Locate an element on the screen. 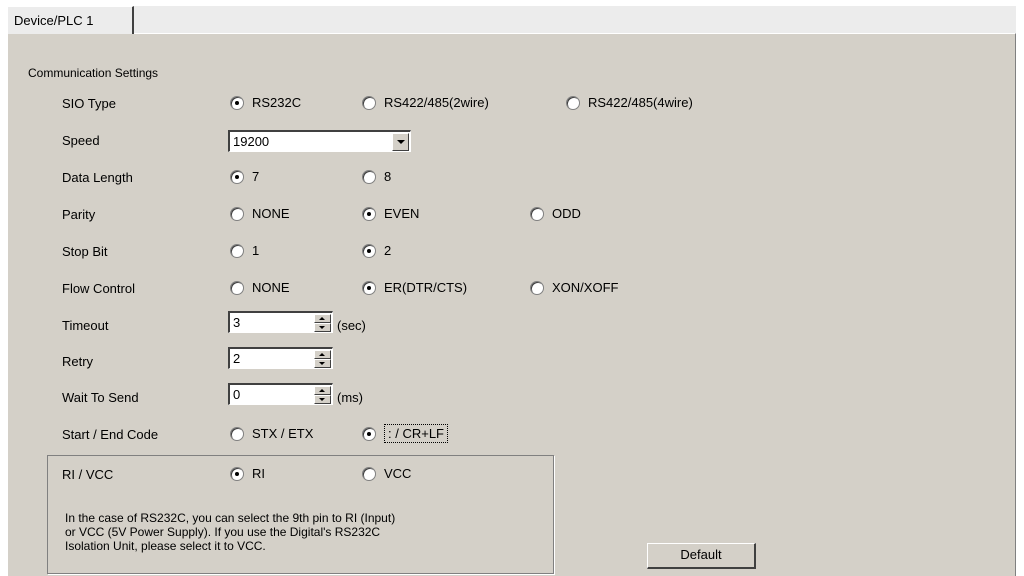  speed-select: 19200 is located at coordinates (319, 141).